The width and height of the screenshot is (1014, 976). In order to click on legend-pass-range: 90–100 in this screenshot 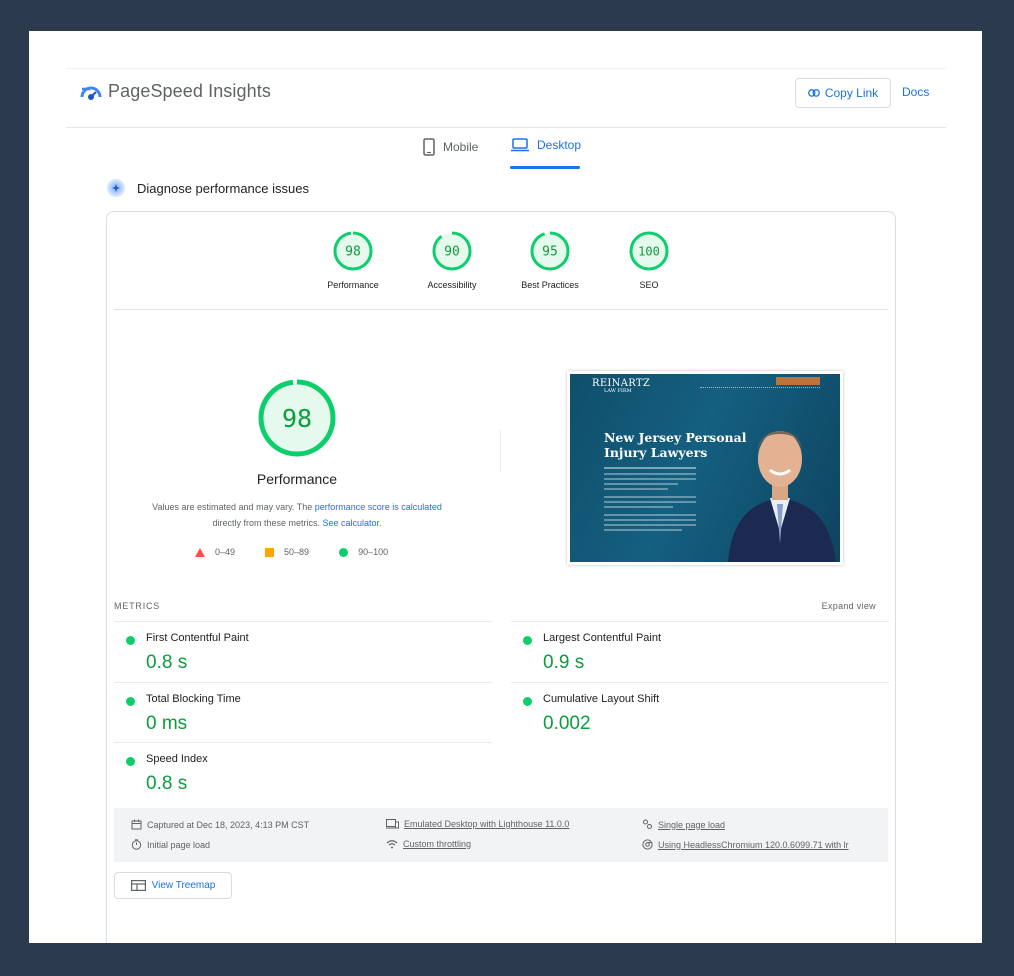, I will do `click(373, 552)`.